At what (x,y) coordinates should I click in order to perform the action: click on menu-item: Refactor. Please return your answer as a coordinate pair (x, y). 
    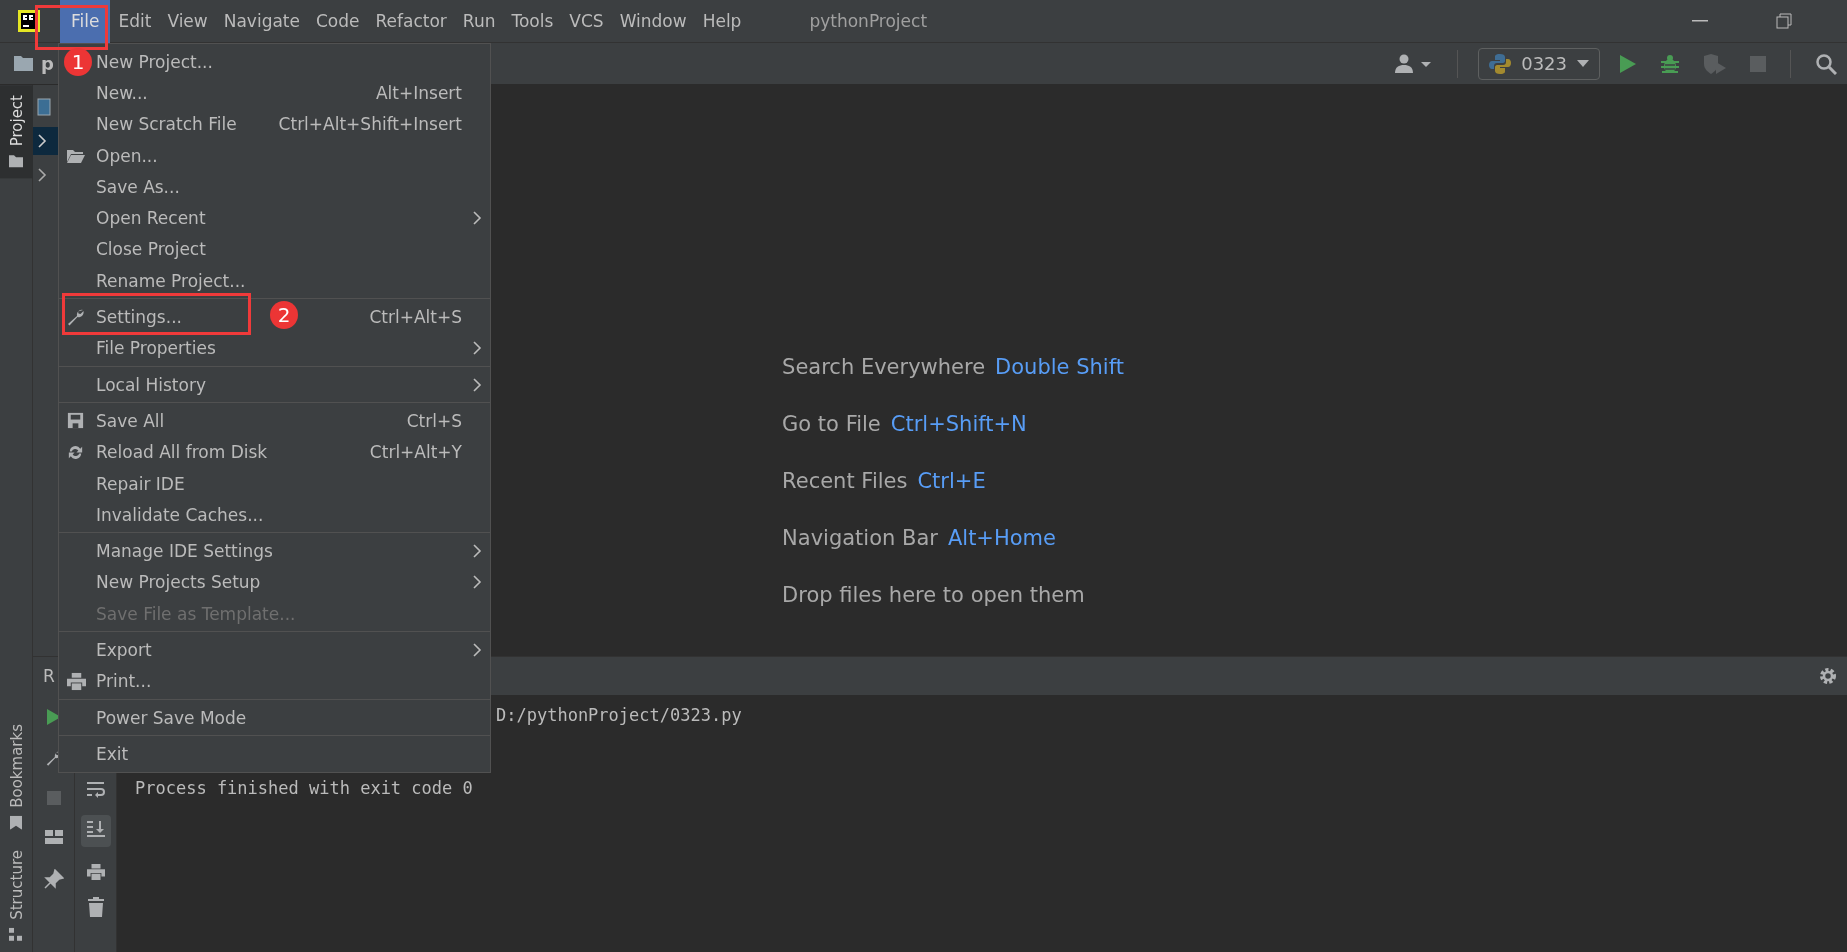
    Looking at the image, I should click on (411, 21).